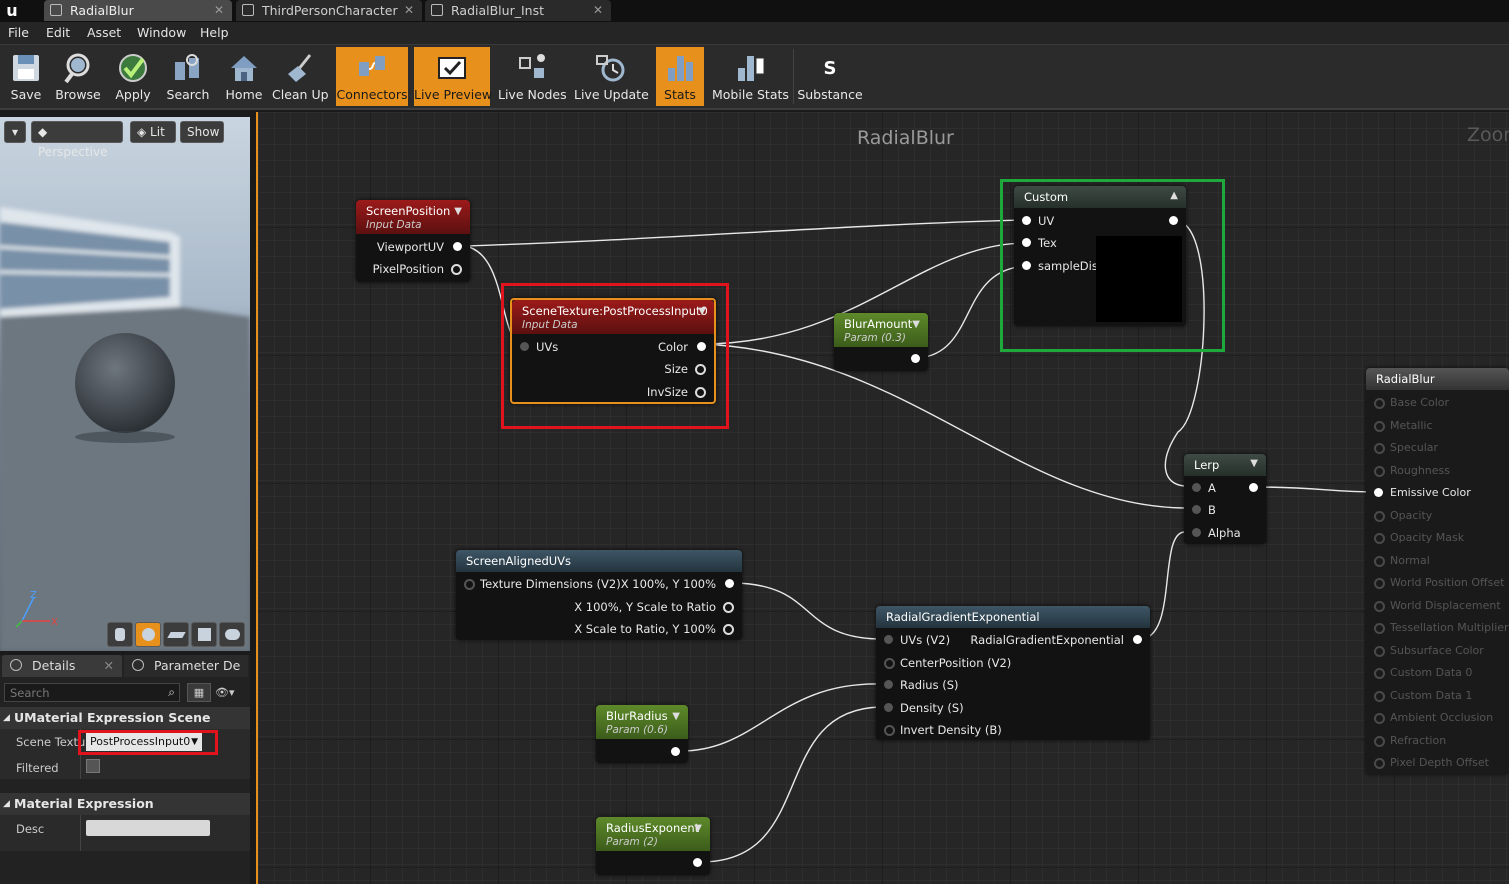 This screenshot has height=884, width=1509. What do you see at coordinates (532, 76) in the screenshot?
I see `live-nodes-button: Live Nodes` at bounding box center [532, 76].